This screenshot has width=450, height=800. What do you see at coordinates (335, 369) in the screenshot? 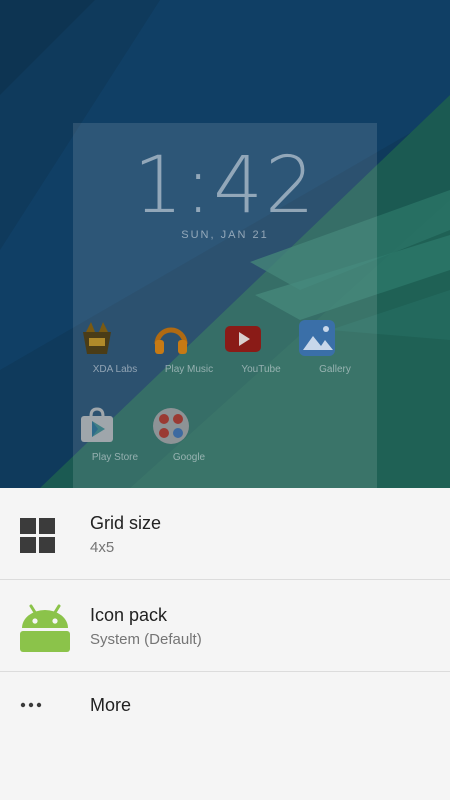
I see `app-label: Gallery` at bounding box center [335, 369].